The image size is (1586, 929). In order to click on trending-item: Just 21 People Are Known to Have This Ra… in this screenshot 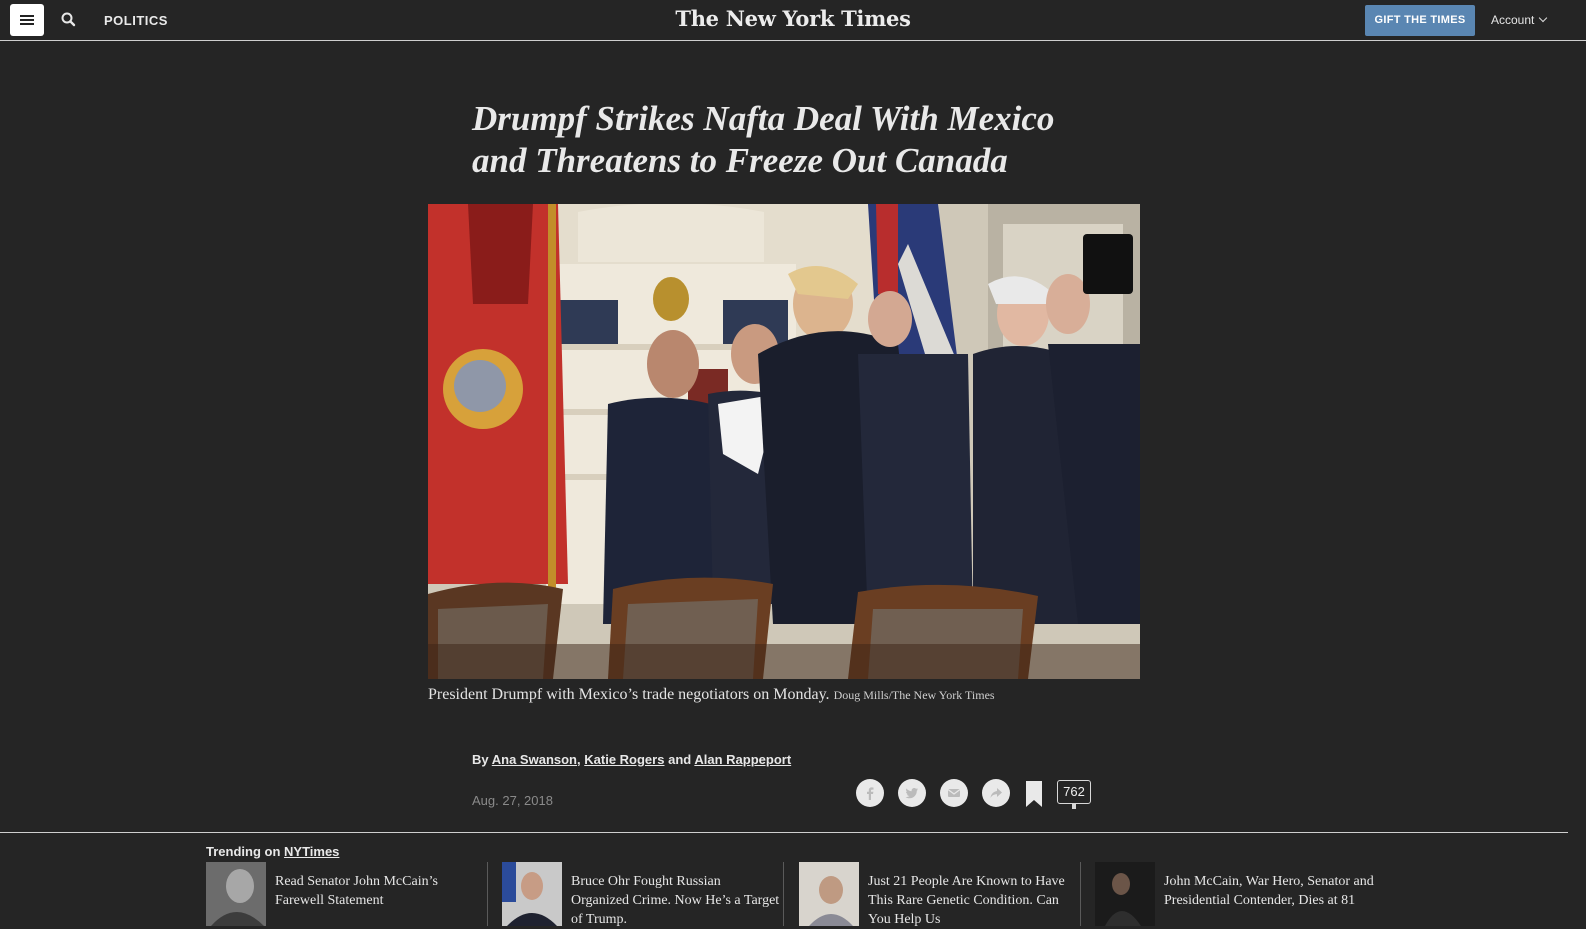, I will do `click(934, 894)`.